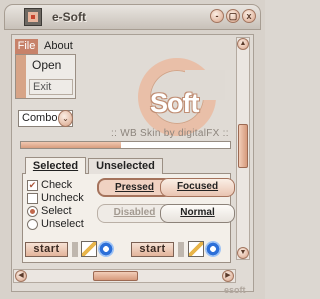  Describe the element at coordinates (69, 17) in the screenshot. I see `window-title: e-Soft` at that location.